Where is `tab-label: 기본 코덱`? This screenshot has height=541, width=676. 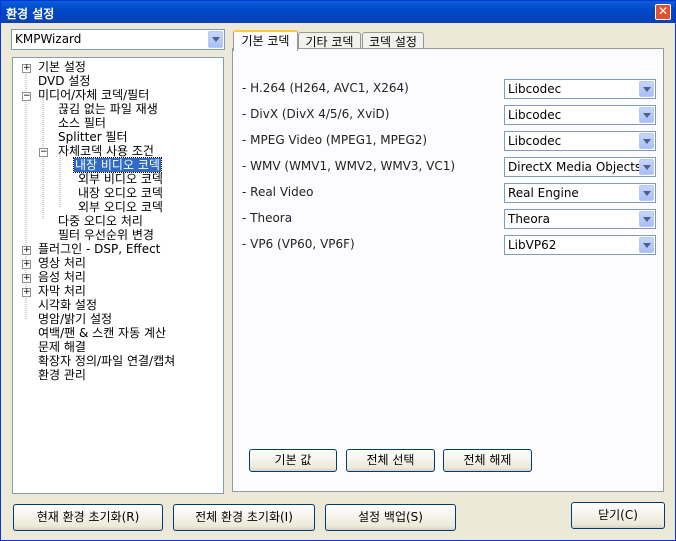
tab-label: 기본 코덱 is located at coordinates (265, 41).